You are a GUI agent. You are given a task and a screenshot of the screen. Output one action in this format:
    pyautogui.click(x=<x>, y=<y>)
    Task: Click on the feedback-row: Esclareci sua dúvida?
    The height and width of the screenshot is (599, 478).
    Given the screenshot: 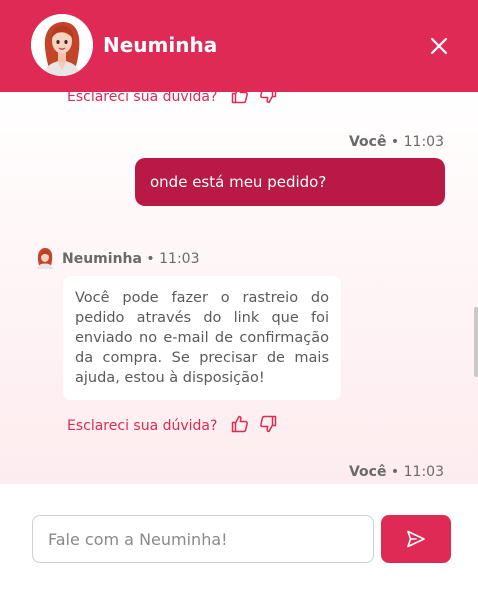 What is the action you would take?
    pyautogui.click(x=172, y=425)
    